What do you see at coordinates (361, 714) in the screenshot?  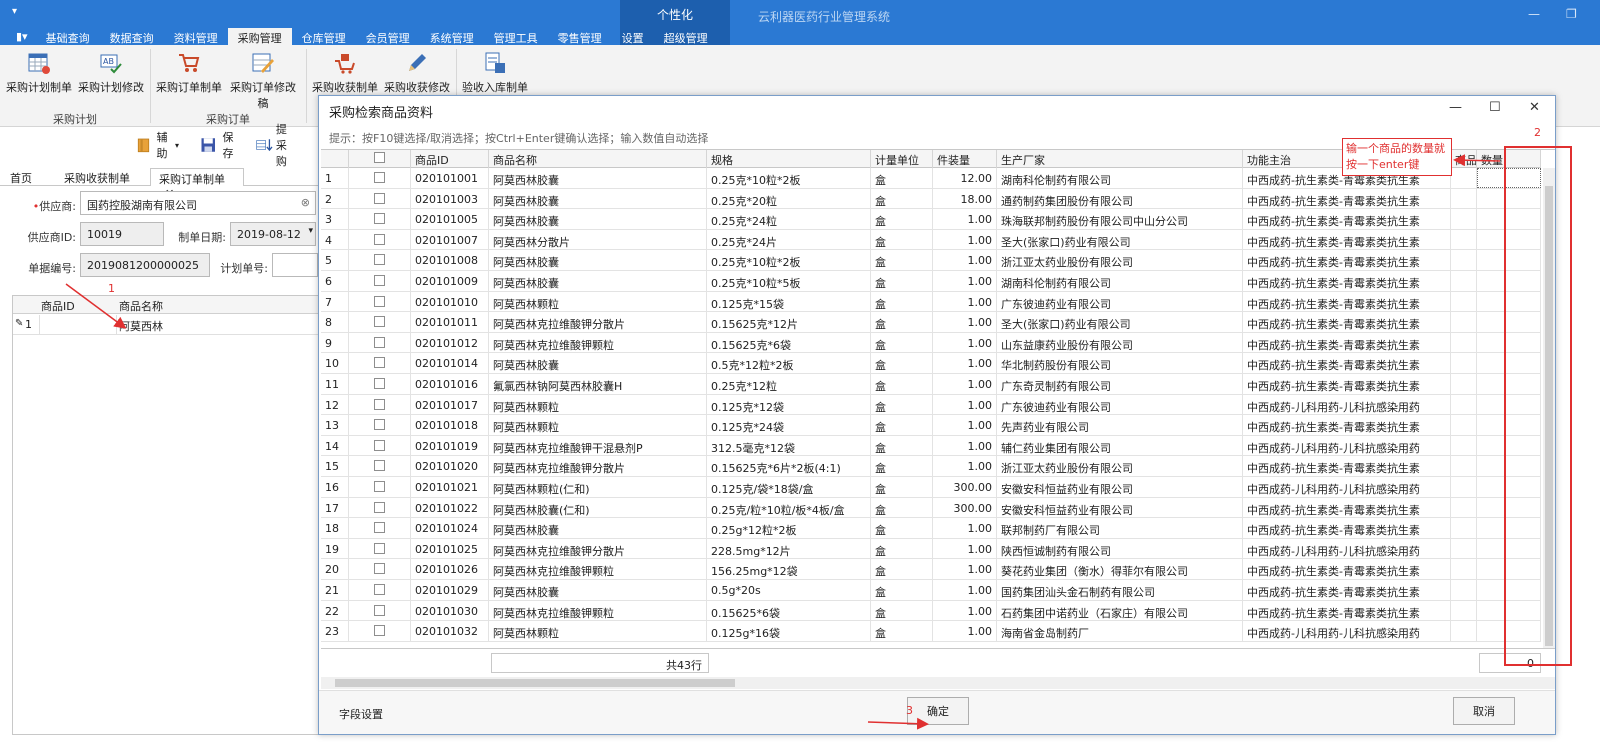 I see `field-settings-link: 字段设置` at bounding box center [361, 714].